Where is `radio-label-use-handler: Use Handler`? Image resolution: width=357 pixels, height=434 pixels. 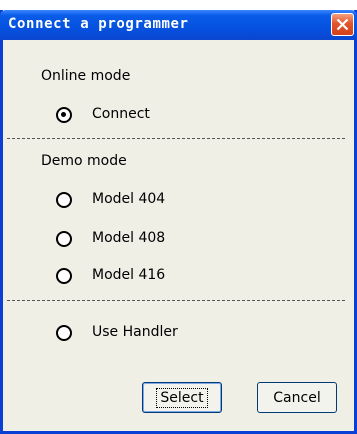
radio-label-use-handler: Use Handler is located at coordinates (135, 332).